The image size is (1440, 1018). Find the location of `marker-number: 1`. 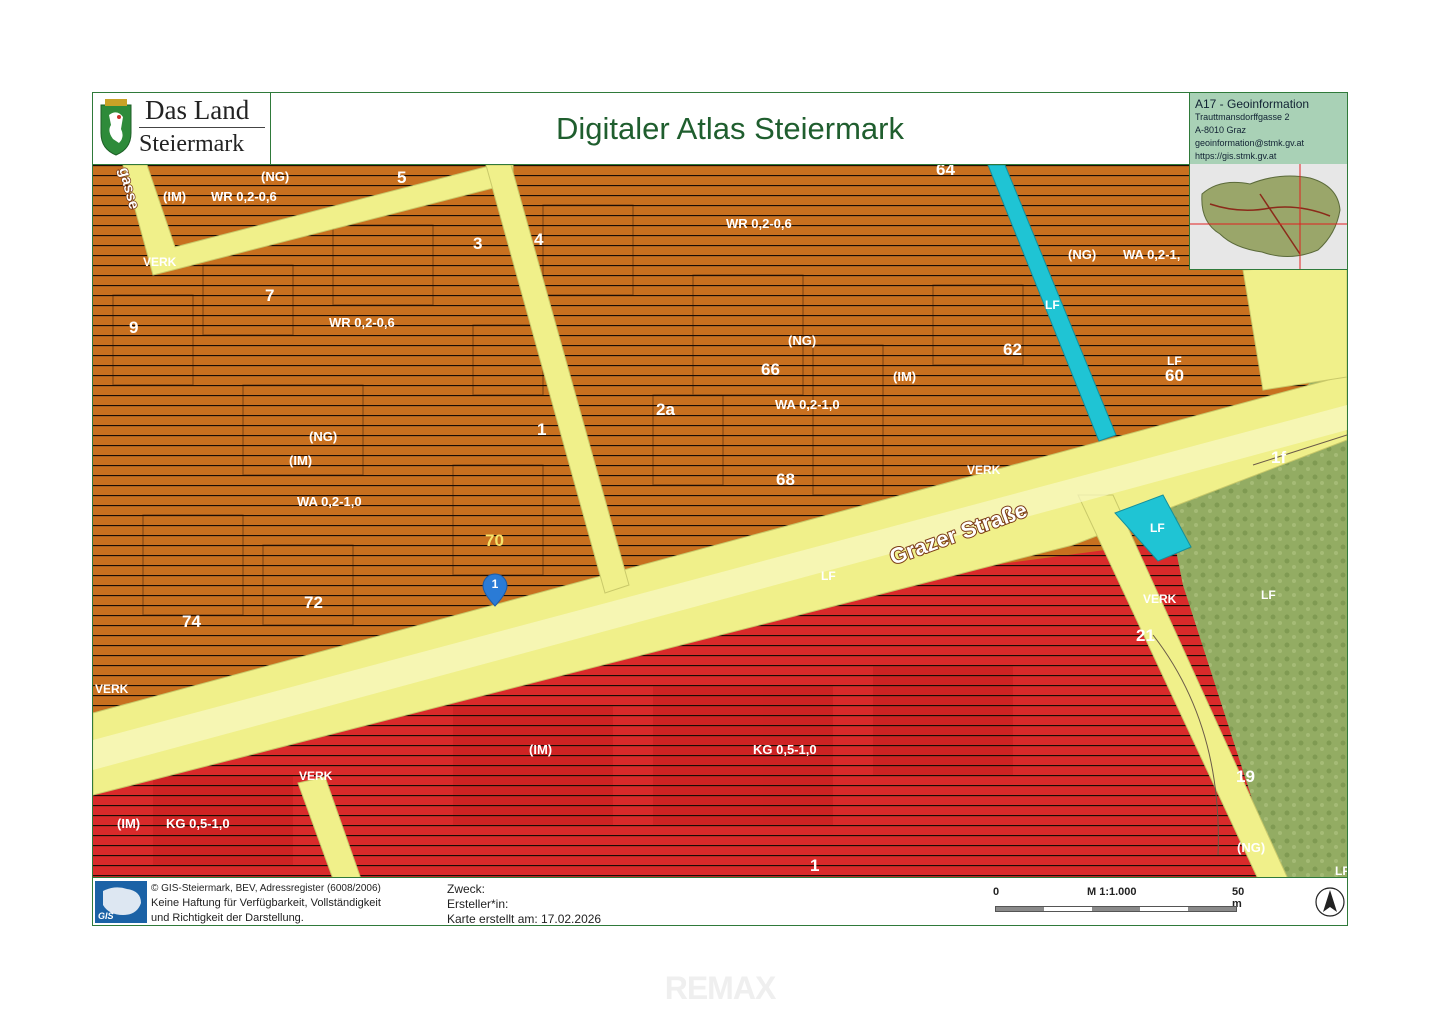

marker-number: 1 is located at coordinates (495, 584).